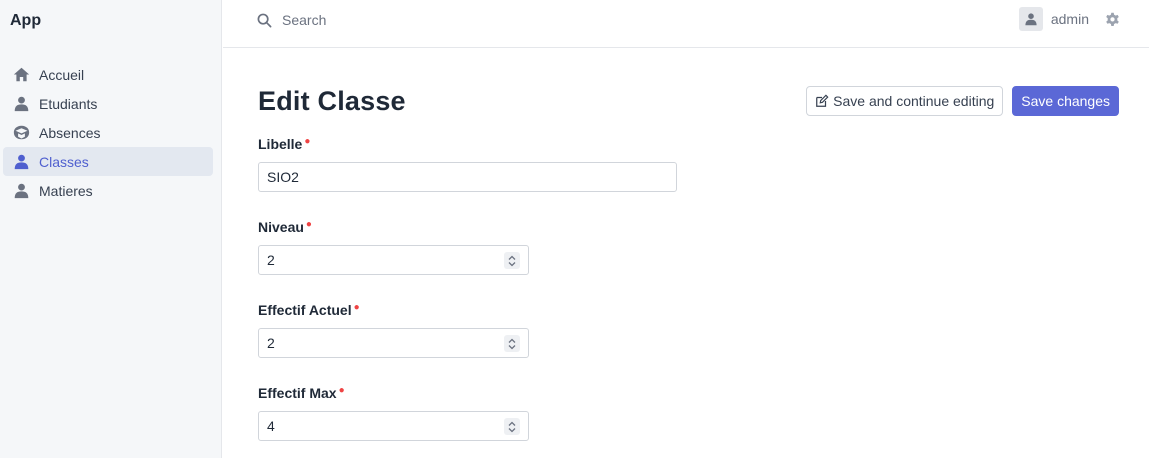  What do you see at coordinates (284, 144) in the screenshot?
I see `field-label: Libelle ●` at bounding box center [284, 144].